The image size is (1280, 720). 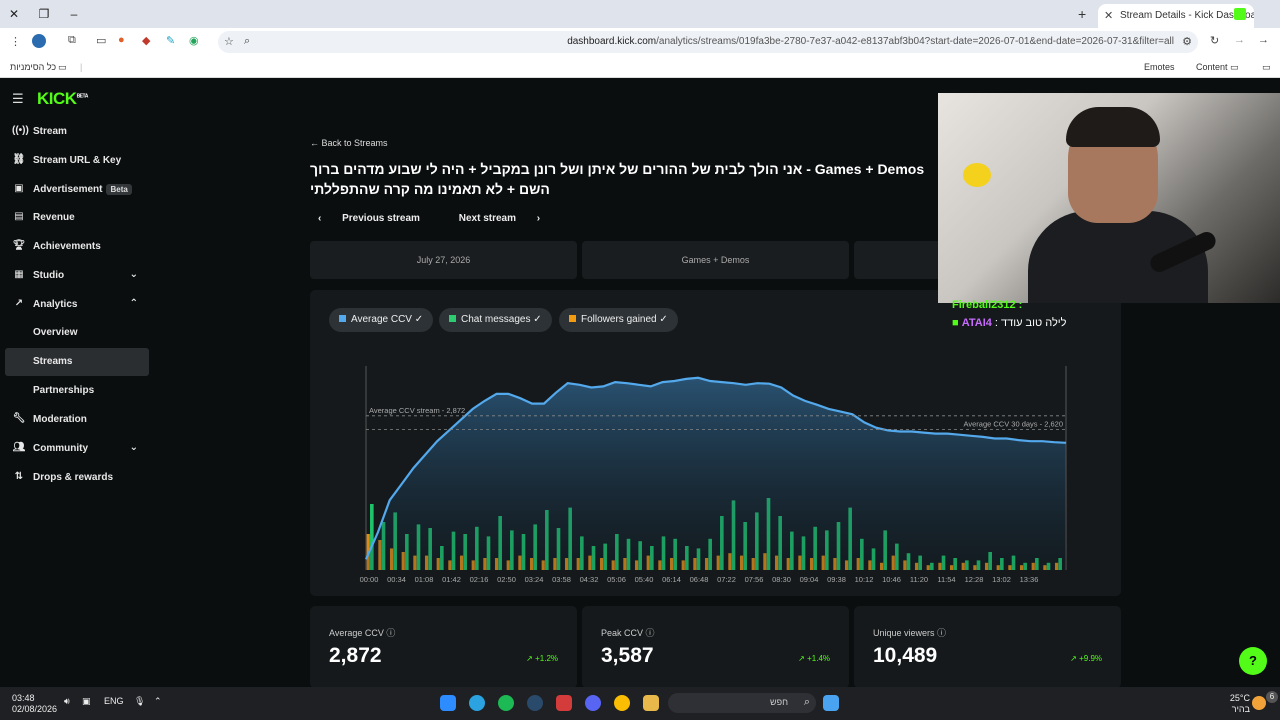 I want to click on taskbar-search: חפש ⌕, so click(x=742, y=703).